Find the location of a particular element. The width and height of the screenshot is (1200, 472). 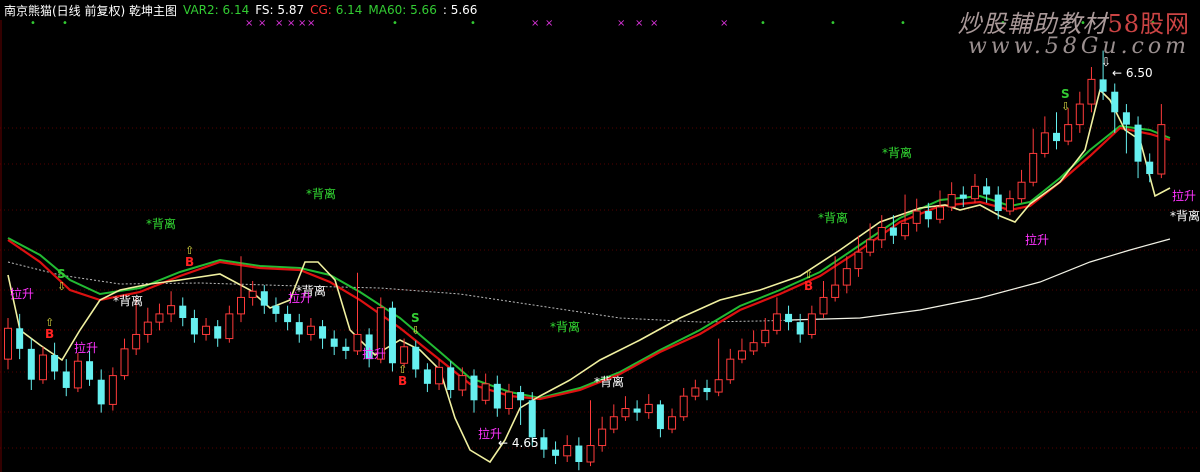

buy-marker: B is located at coordinates (189, 262).